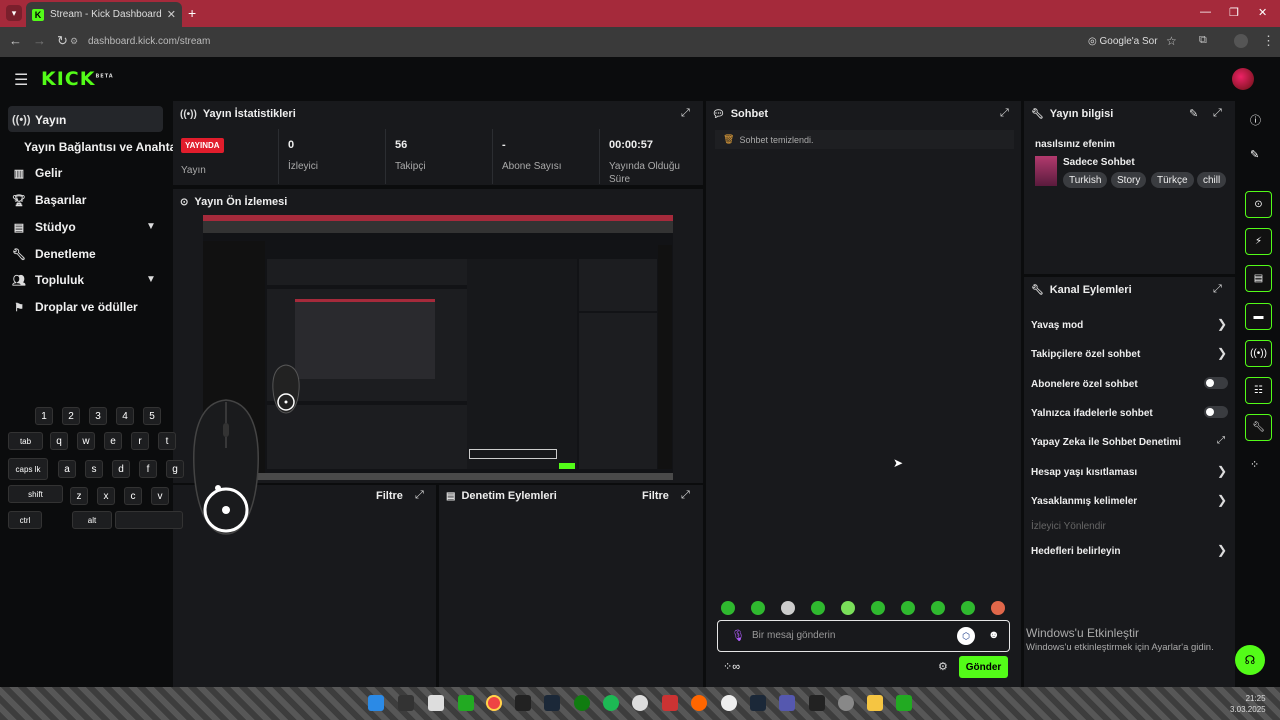  What do you see at coordinates (994, 635) in the screenshot?
I see `emoji-icon: ☻` at bounding box center [994, 635].